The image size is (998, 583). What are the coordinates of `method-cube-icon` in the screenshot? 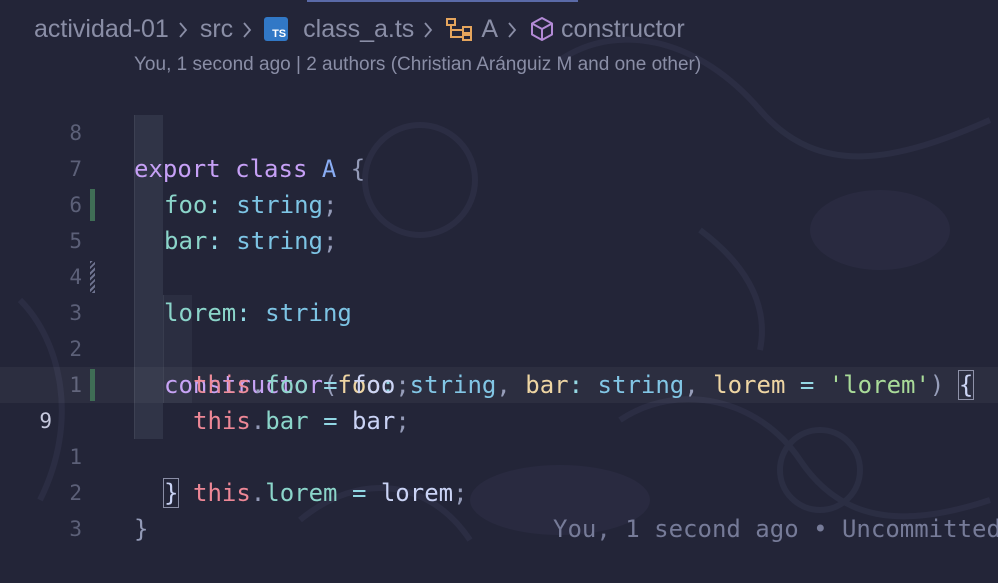 It's located at (542, 29).